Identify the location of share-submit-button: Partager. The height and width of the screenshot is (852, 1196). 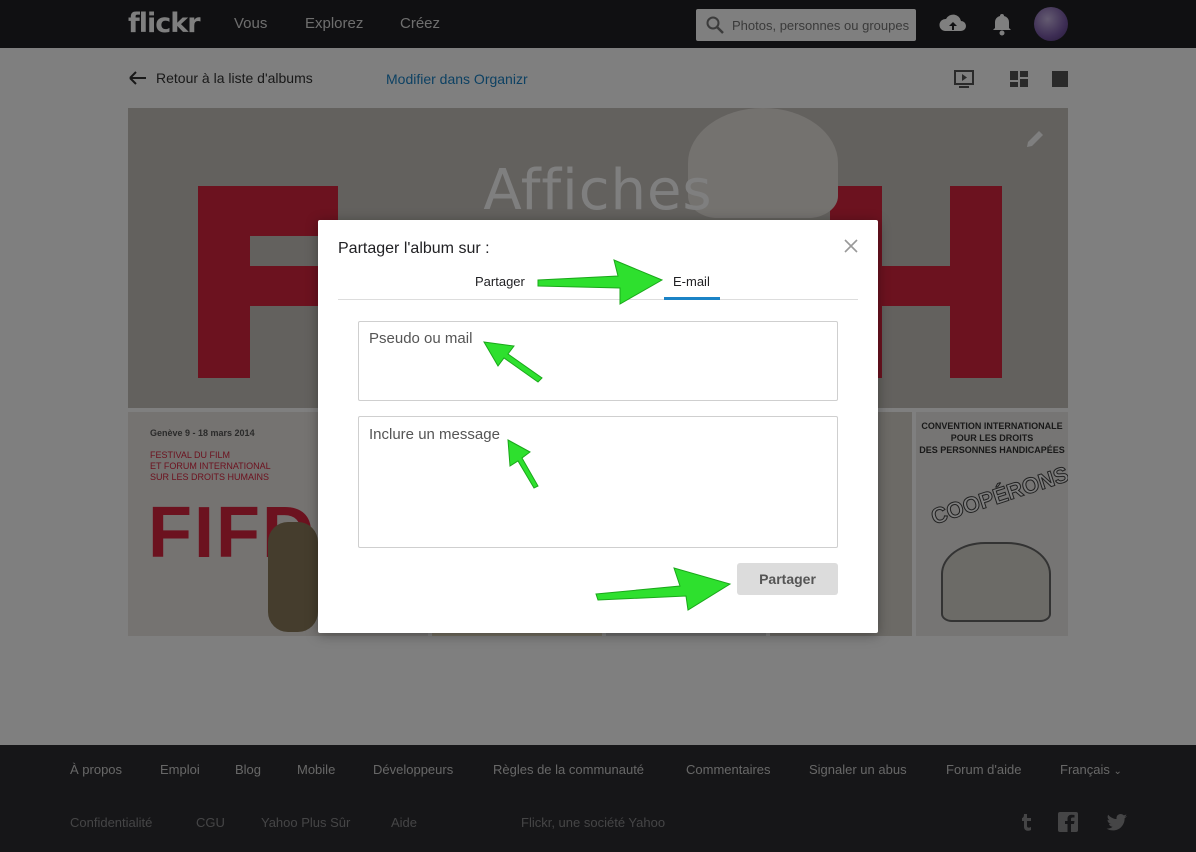
(787, 579).